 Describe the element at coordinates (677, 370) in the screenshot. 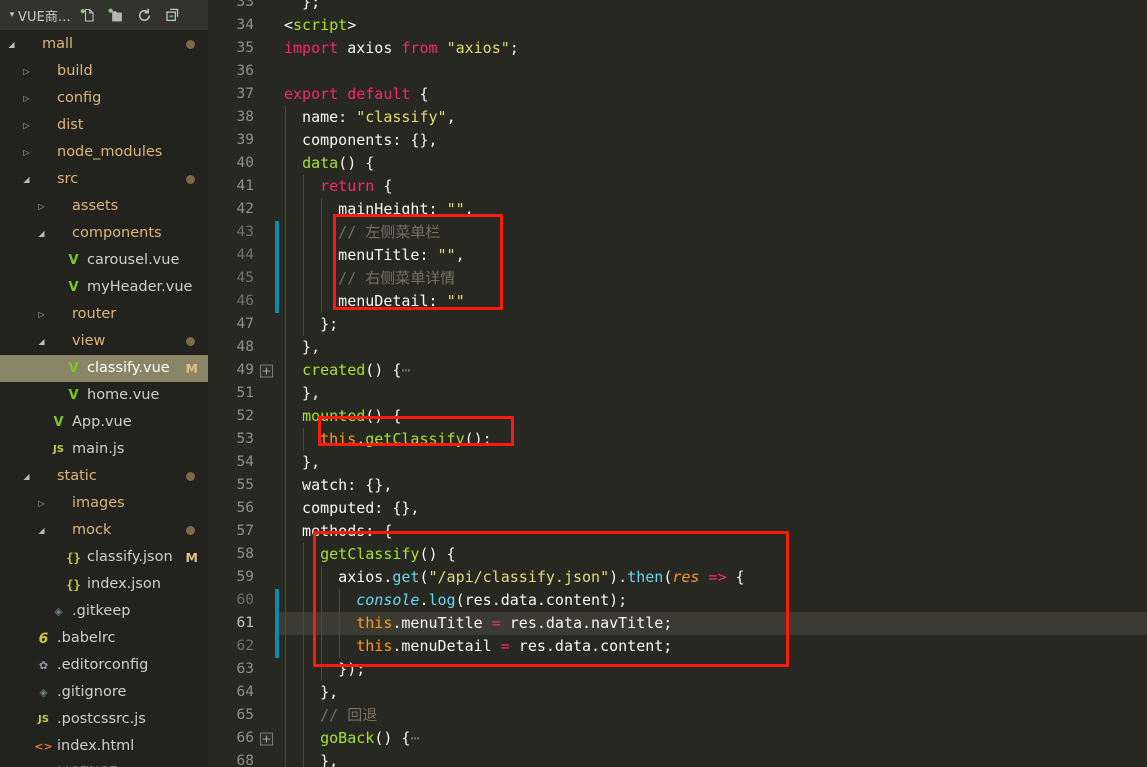

I see `code-line: 49 + created() {⋯` at that location.